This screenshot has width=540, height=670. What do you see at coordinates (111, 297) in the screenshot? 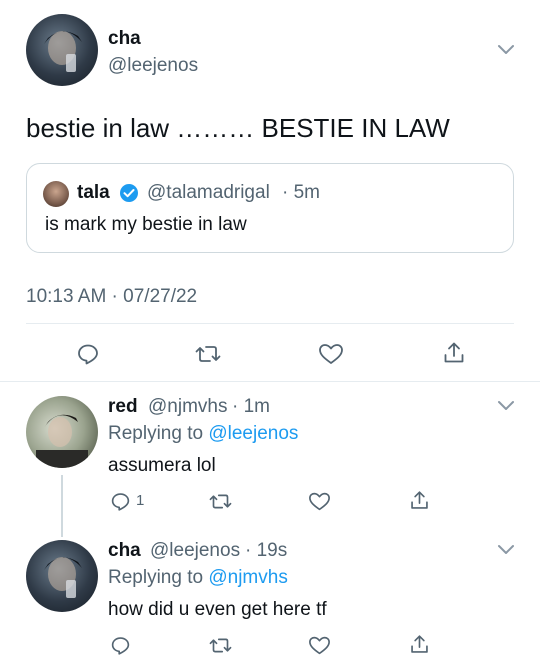
I see `tweet-timestamp: 10:13 AM · 07/27/22` at bounding box center [111, 297].